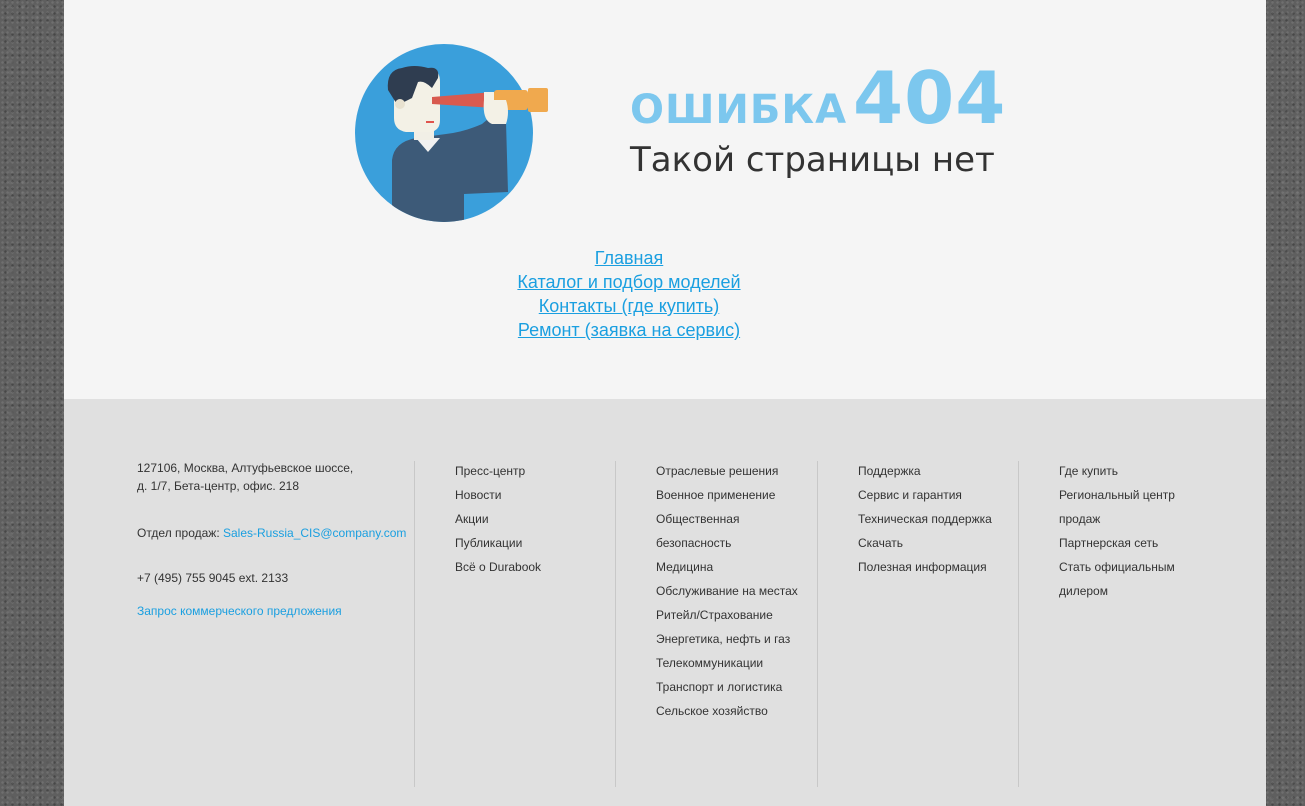 Image resolution: width=1305 pixels, height=806 pixels. Describe the element at coordinates (180, 533) in the screenshot. I see `sales-label: Отдел продаж:` at that location.